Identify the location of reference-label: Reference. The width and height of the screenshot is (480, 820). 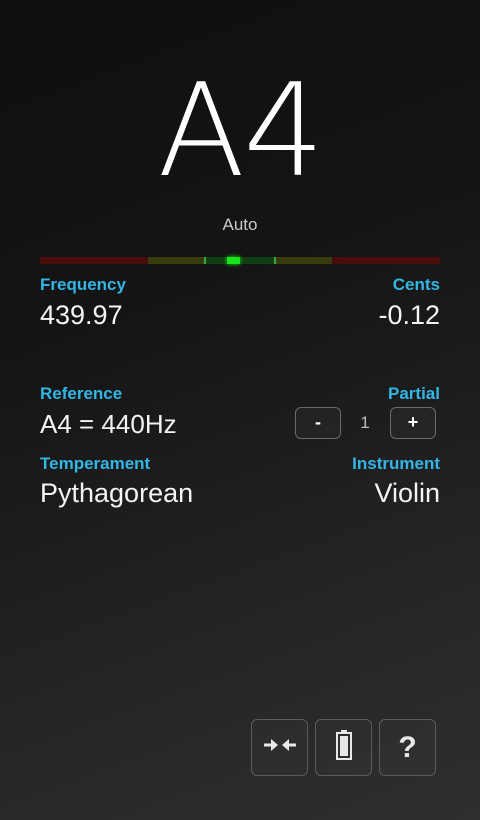
(81, 393).